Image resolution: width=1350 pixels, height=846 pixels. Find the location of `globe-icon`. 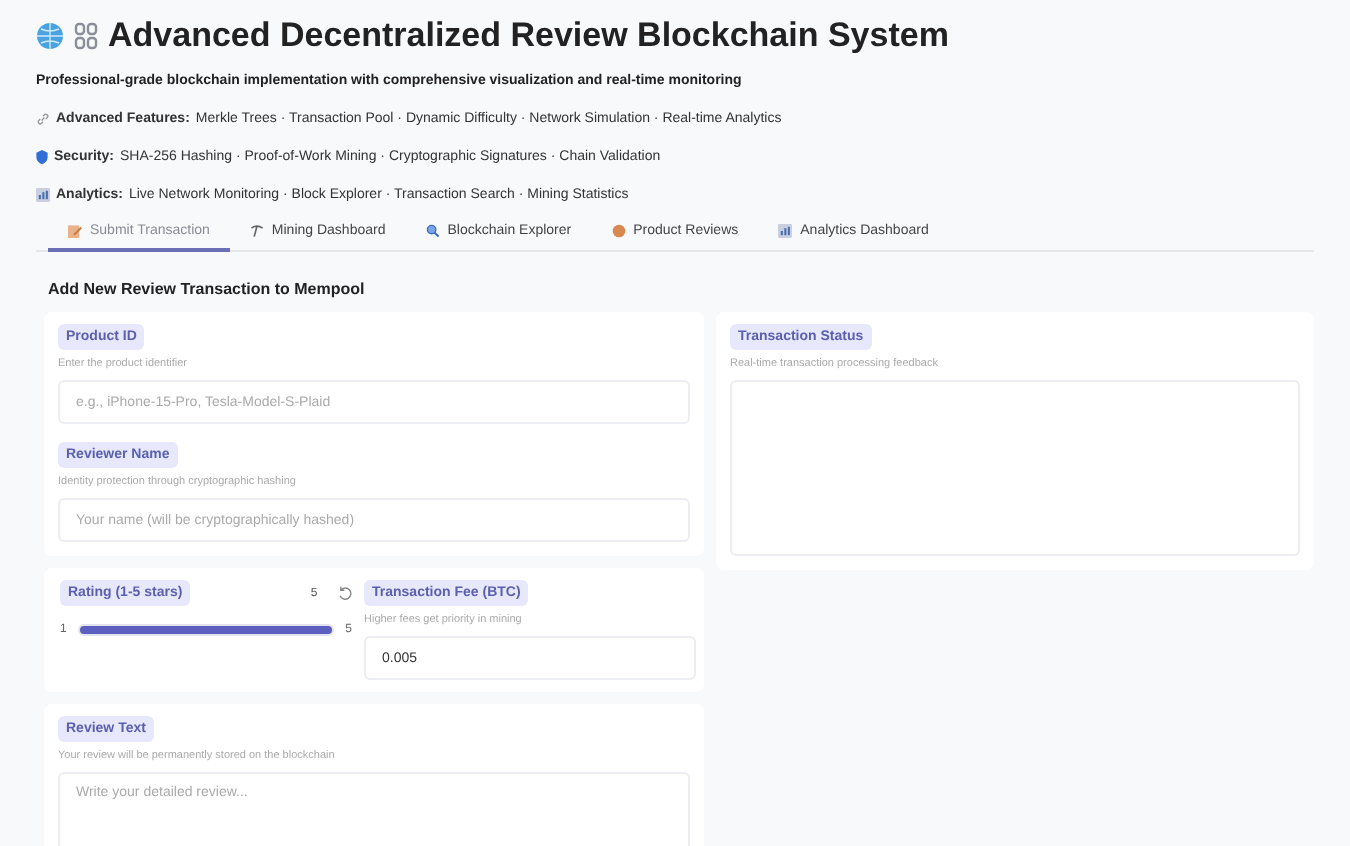

globe-icon is located at coordinates (50, 36).